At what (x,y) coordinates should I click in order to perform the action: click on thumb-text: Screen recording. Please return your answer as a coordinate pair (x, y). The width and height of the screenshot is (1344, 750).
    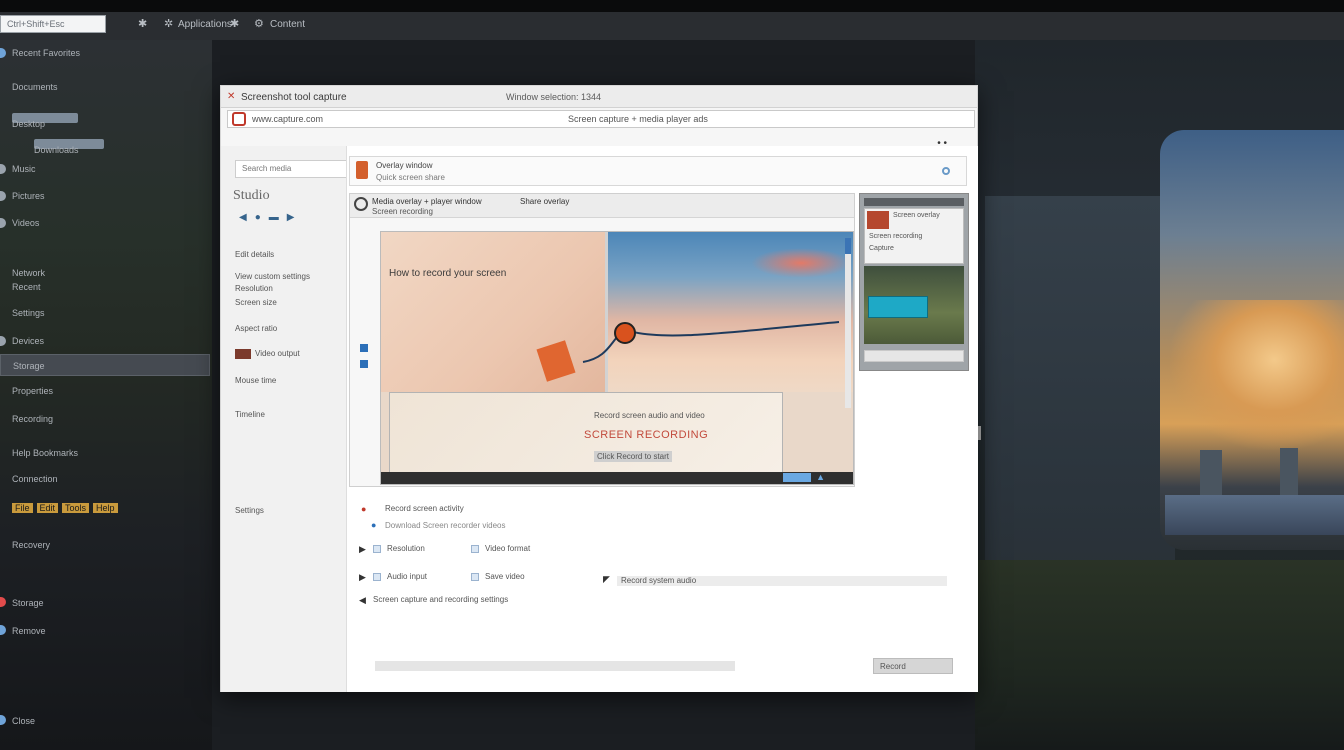
    Looking at the image, I should click on (896, 236).